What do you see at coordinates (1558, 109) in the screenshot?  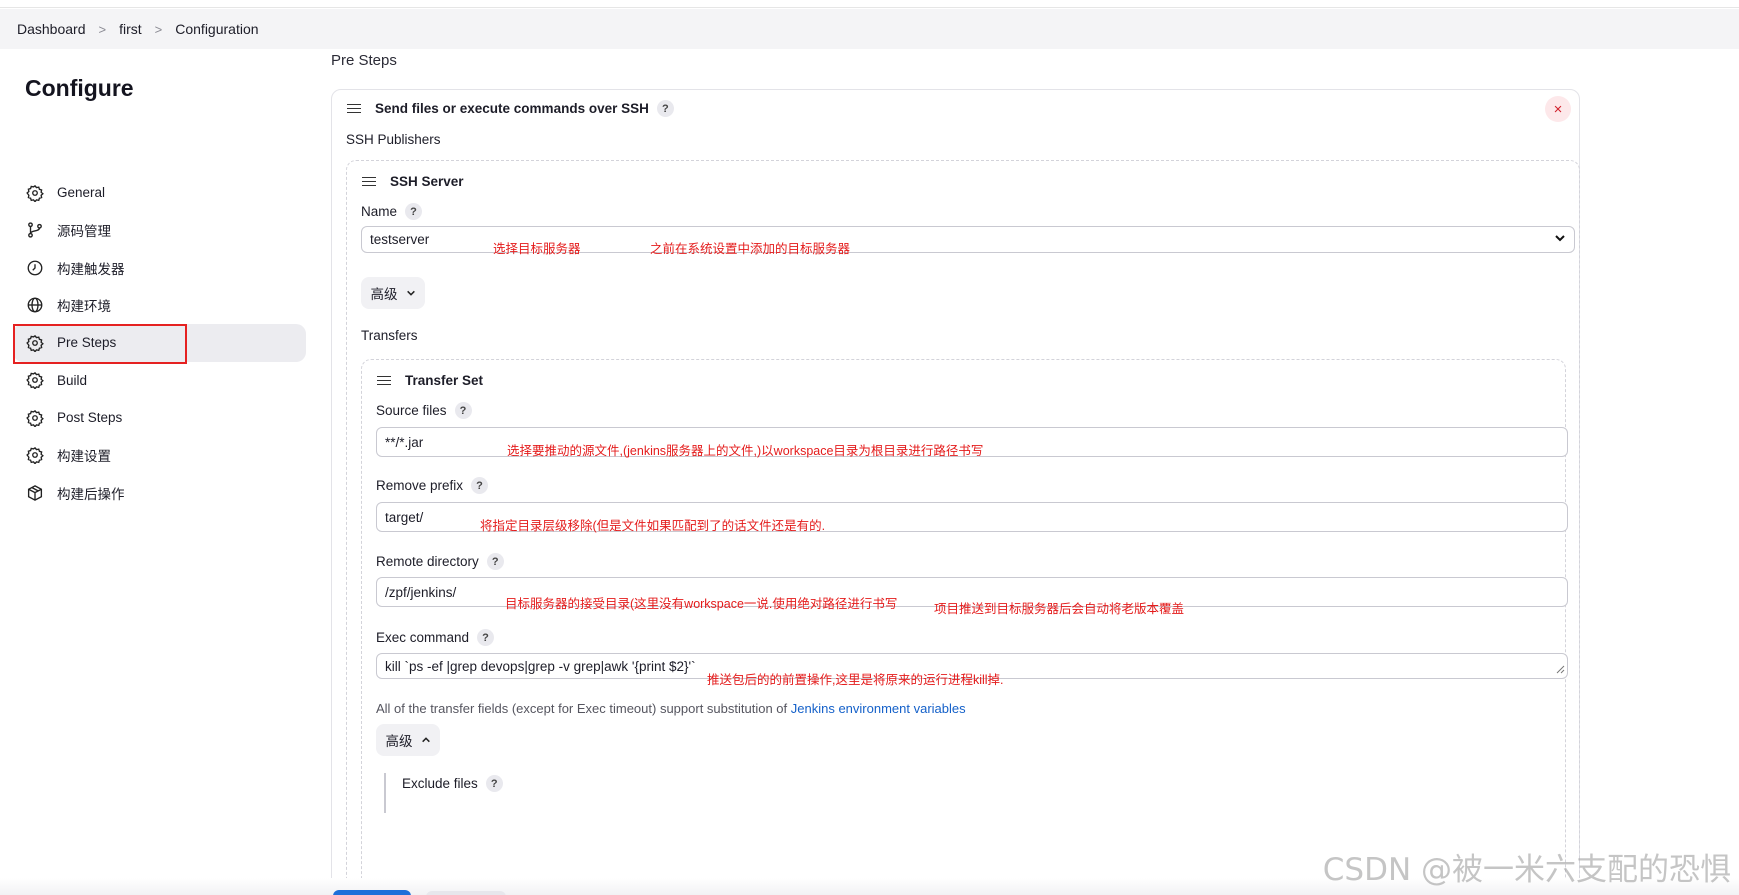 I see `close-button: ×` at bounding box center [1558, 109].